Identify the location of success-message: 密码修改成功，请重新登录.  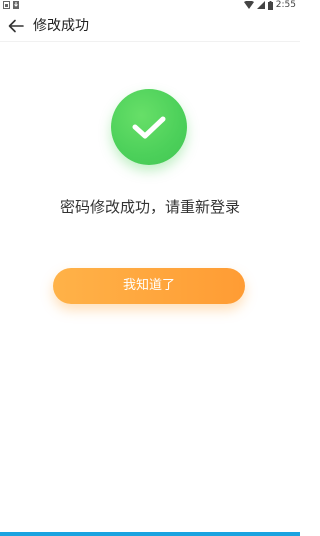
(149, 207).